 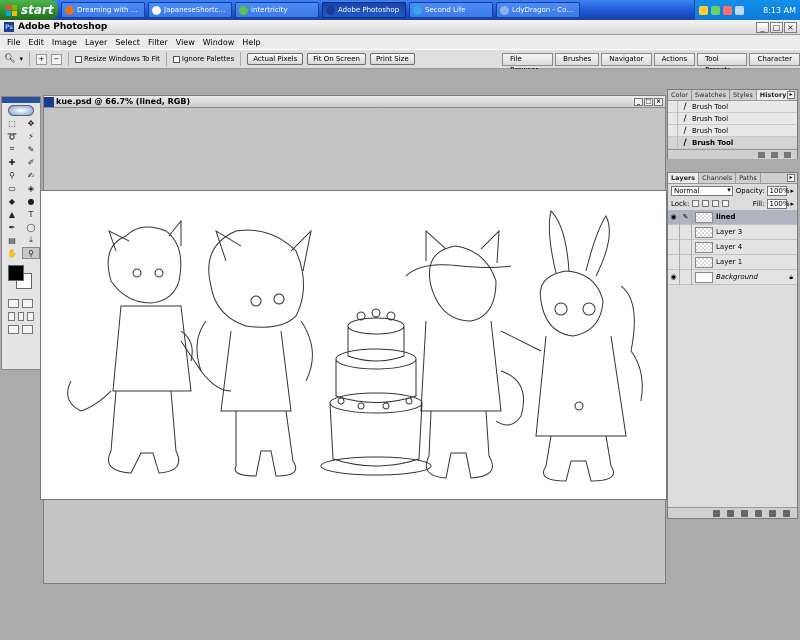 I want to click on palette-well-tab: Actions, so click(x=674, y=59).